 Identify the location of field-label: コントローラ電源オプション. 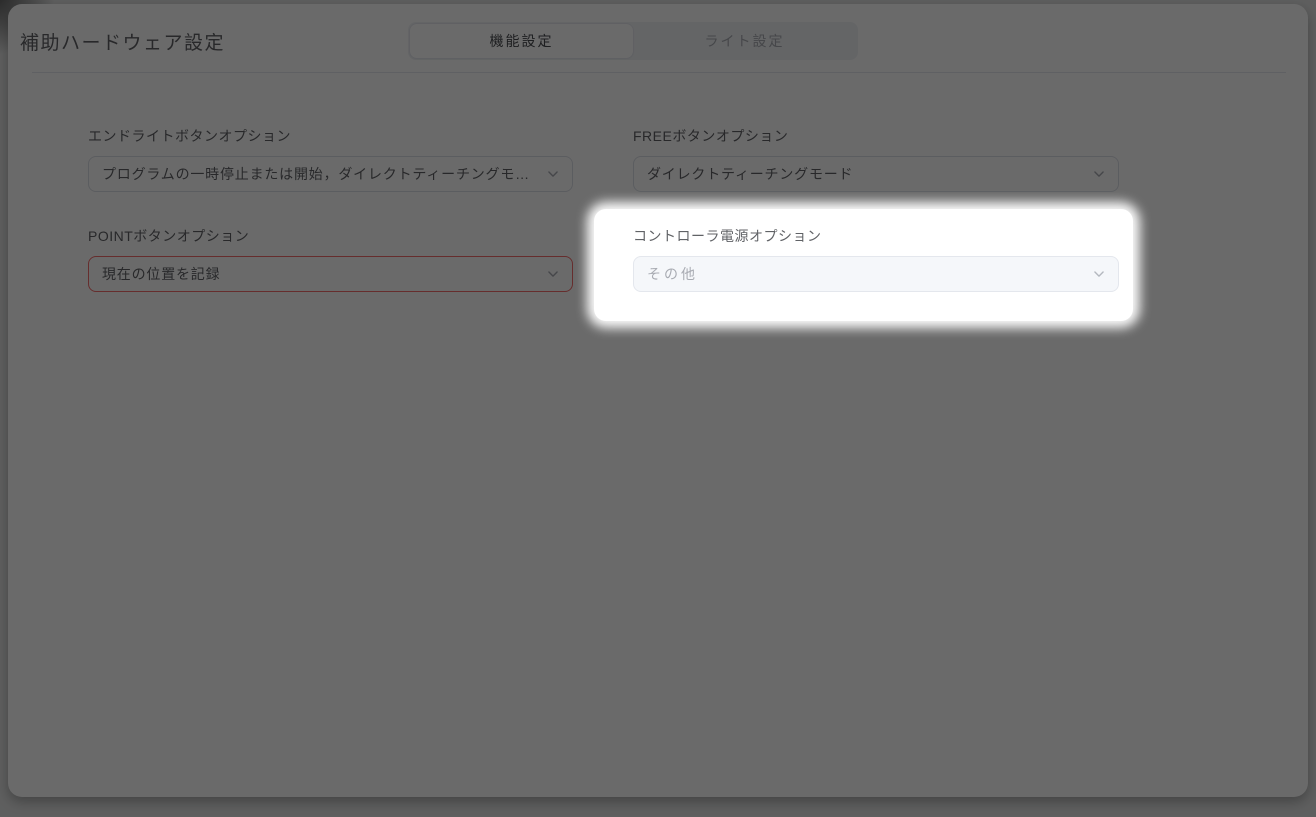
(727, 236).